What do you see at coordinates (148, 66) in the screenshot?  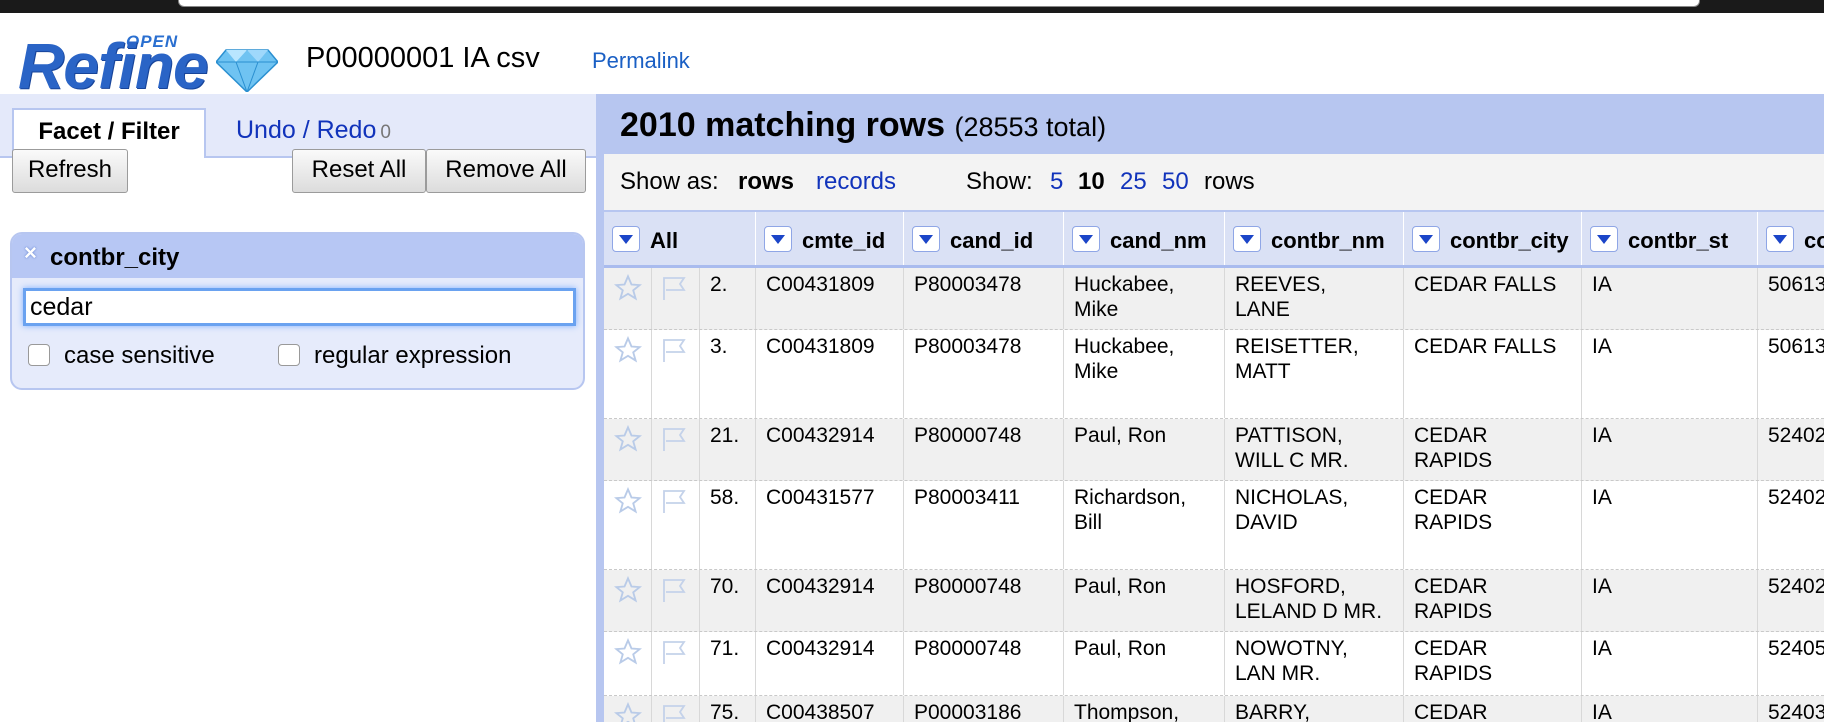 I see `openrefine-logo: OPEN Refine` at bounding box center [148, 66].